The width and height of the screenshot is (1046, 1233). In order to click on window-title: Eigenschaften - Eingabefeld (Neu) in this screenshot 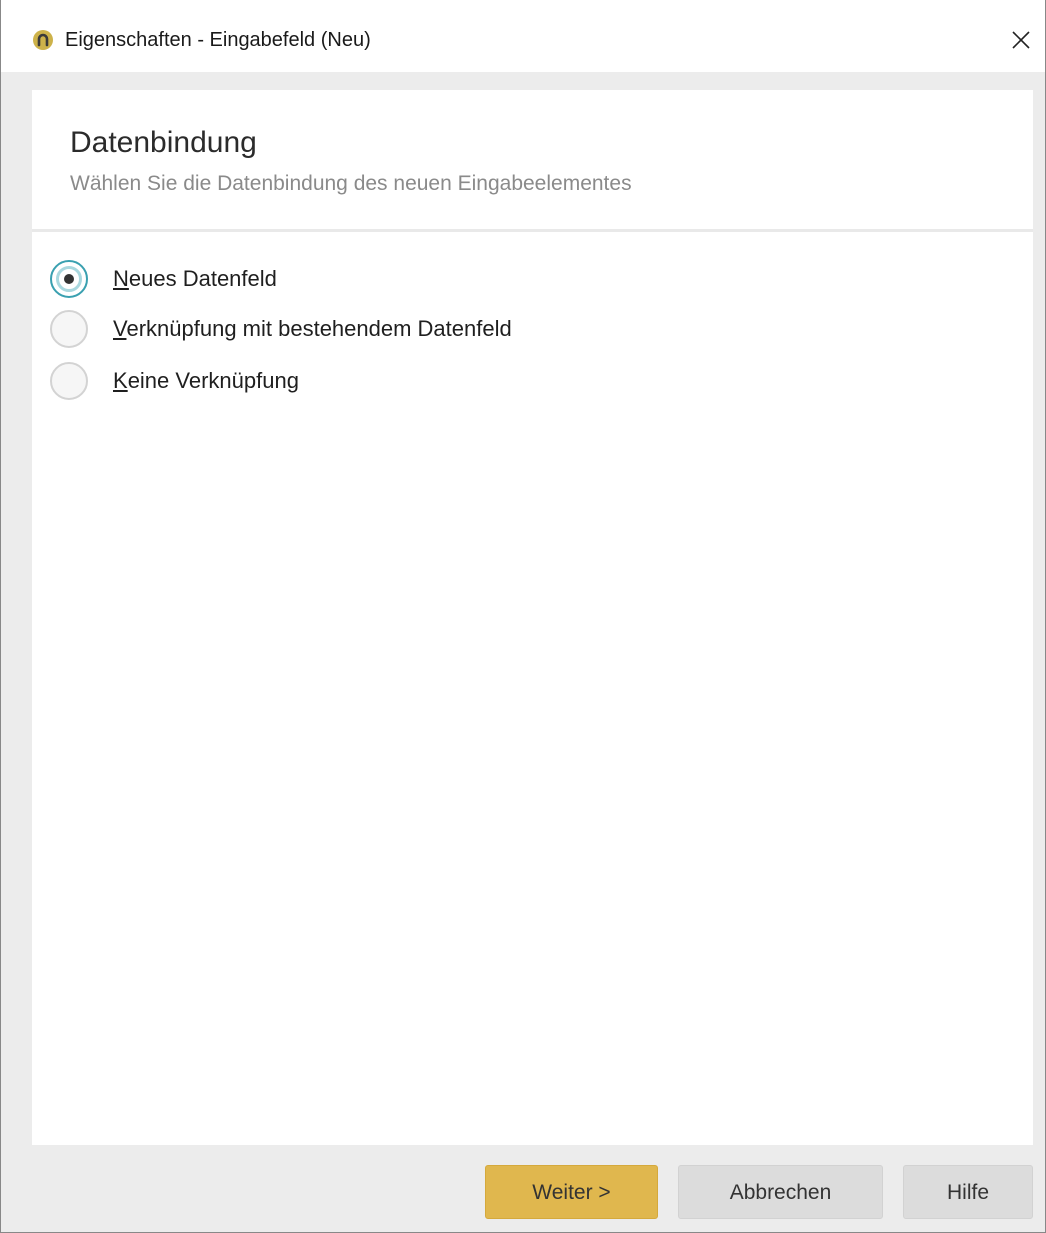, I will do `click(218, 40)`.